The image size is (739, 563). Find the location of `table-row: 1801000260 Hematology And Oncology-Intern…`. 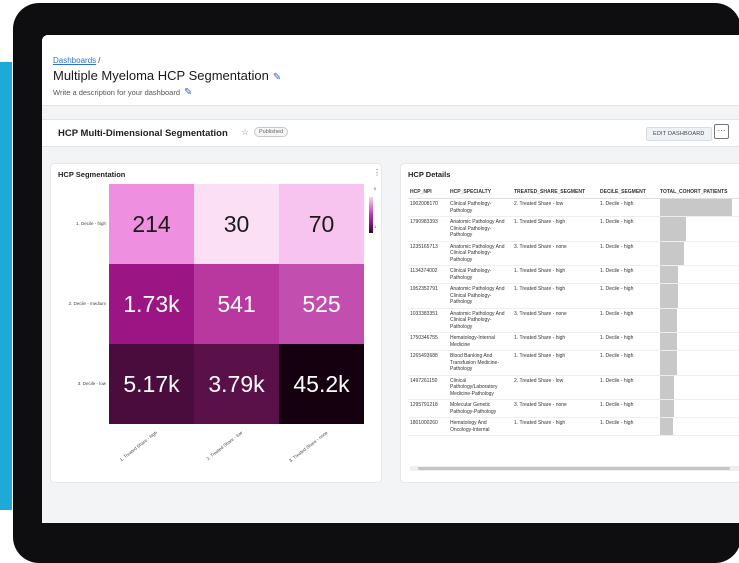

table-row: 1801000260 Hematology And Oncology-Intern… is located at coordinates (573, 426).